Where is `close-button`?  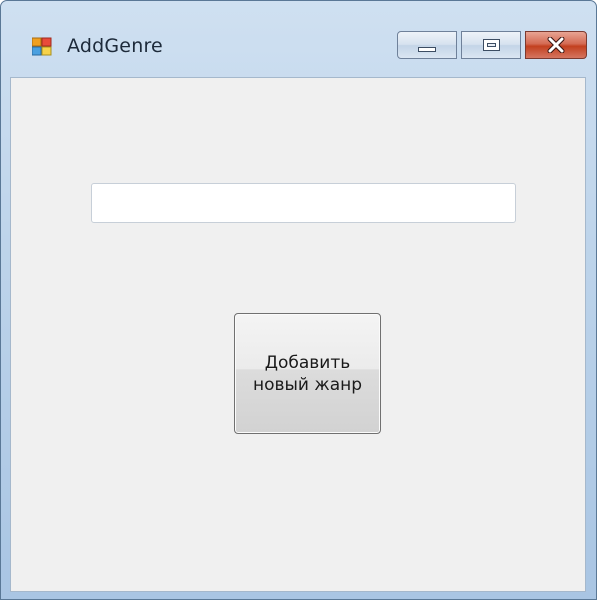 close-button is located at coordinates (556, 45).